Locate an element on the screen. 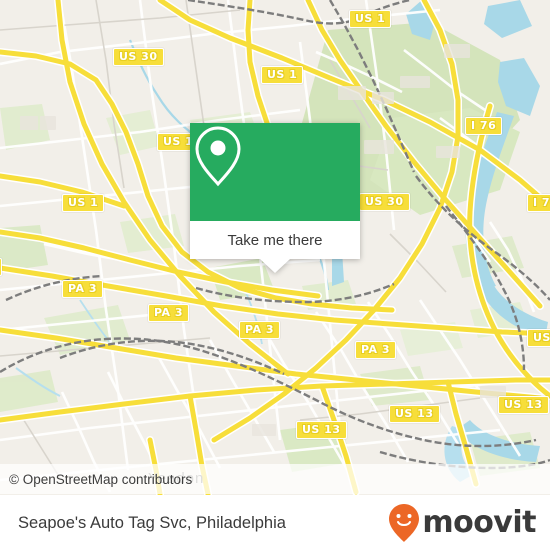 The width and height of the screenshot is (550, 550). card-body: Take me there is located at coordinates (275, 240).